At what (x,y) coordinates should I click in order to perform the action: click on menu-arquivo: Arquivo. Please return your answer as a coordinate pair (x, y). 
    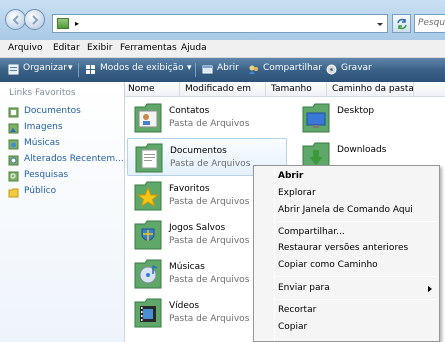
    Looking at the image, I should click on (25, 48).